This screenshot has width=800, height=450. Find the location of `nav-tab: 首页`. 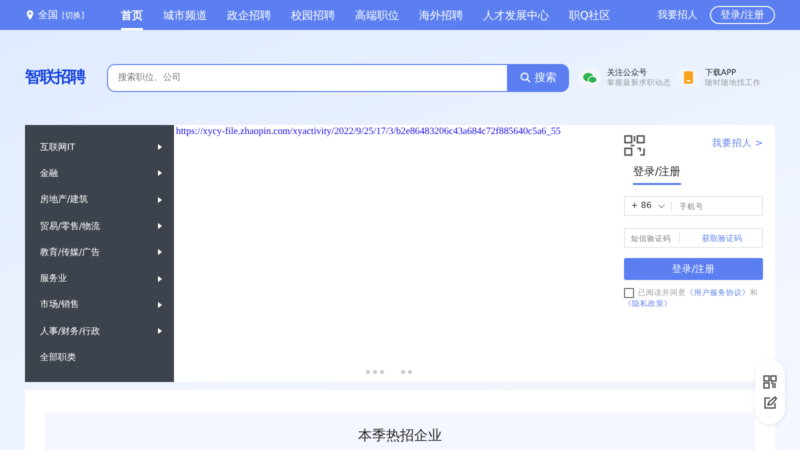

nav-tab: 首页 is located at coordinates (132, 15).